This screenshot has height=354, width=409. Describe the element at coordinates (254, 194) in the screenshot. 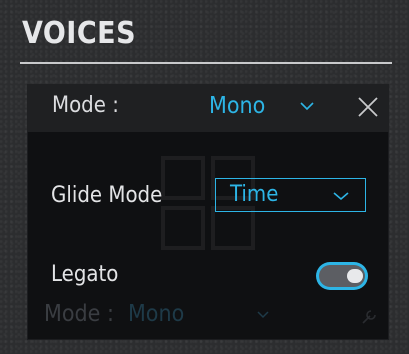

I see `glide-mode-value: Time` at that location.